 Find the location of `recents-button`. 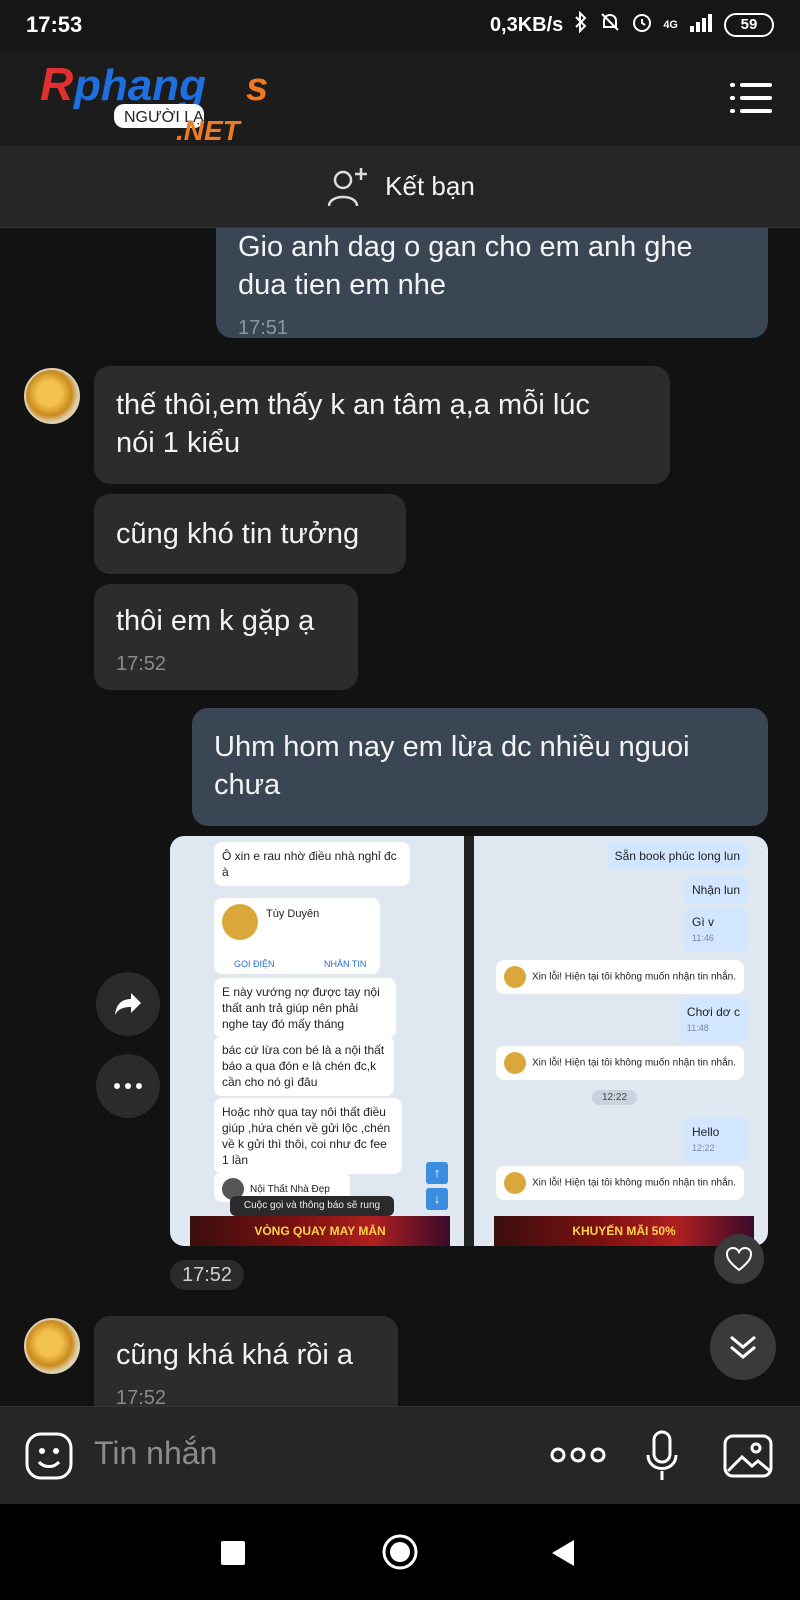

recents-button is located at coordinates (233, 1555).